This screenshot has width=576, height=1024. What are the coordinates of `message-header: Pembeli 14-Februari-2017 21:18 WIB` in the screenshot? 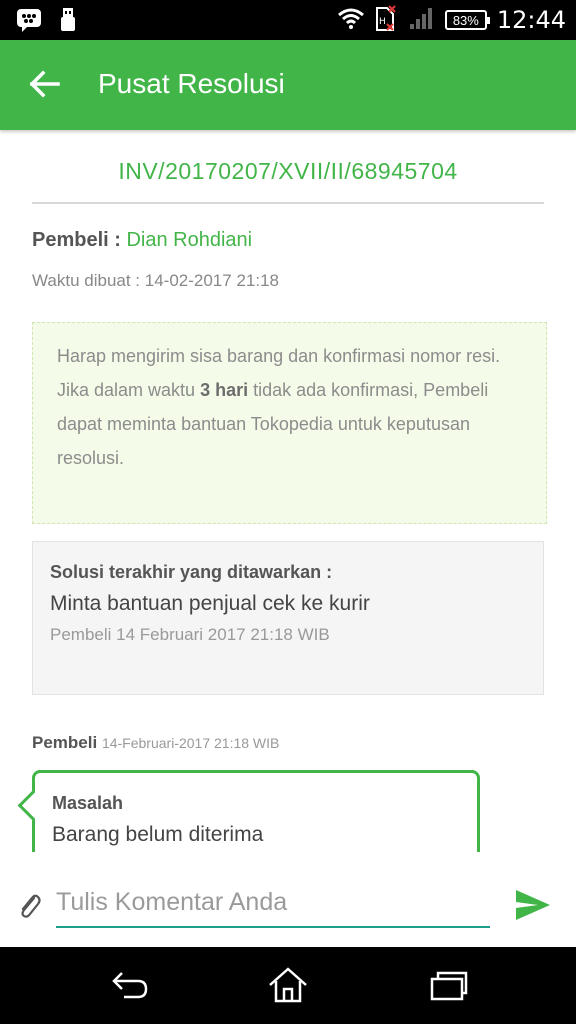 It's located at (155, 743).